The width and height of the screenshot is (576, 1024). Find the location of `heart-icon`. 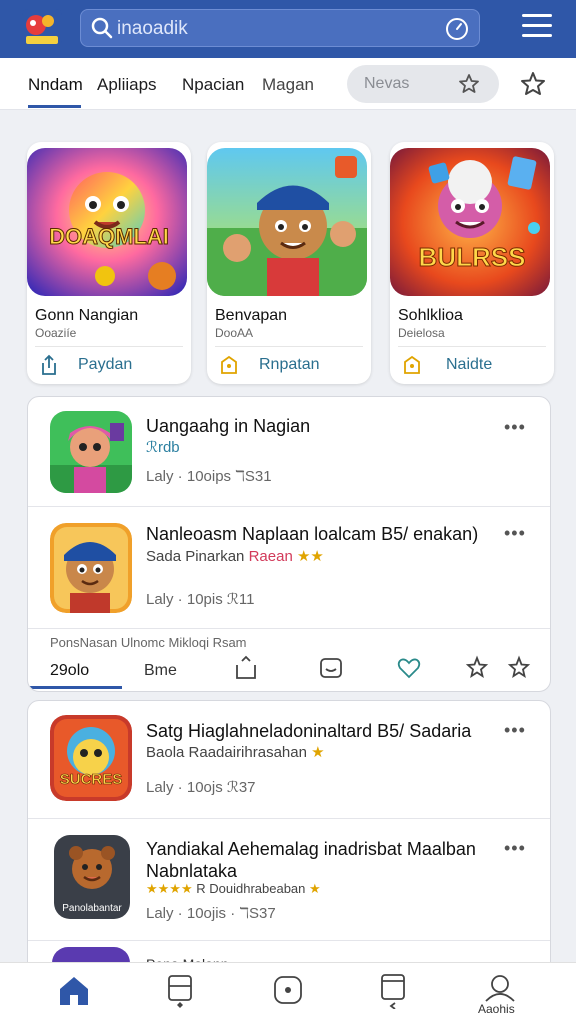

heart-icon is located at coordinates (409, 668).